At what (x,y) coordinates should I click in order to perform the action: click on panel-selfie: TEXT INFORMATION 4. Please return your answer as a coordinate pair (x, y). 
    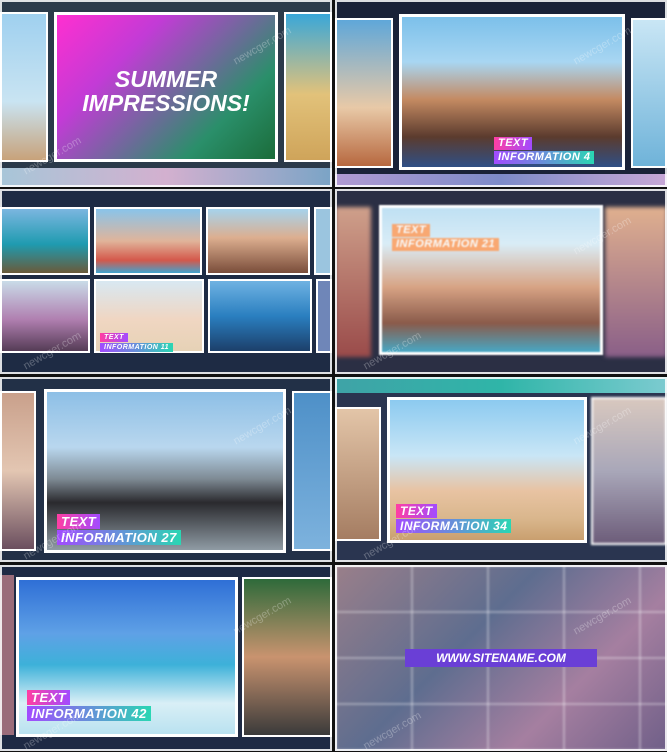
    Looking at the image, I should click on (501, 93).